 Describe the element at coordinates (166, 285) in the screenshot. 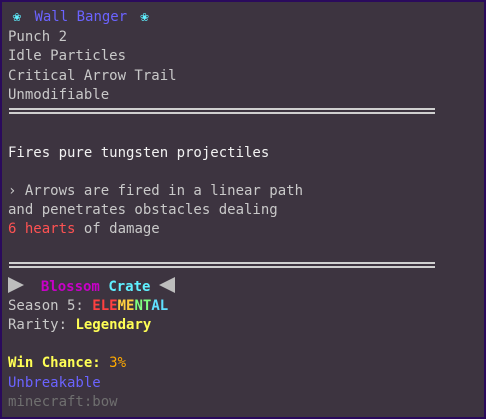

I see `arrow-left-icon` at that location.